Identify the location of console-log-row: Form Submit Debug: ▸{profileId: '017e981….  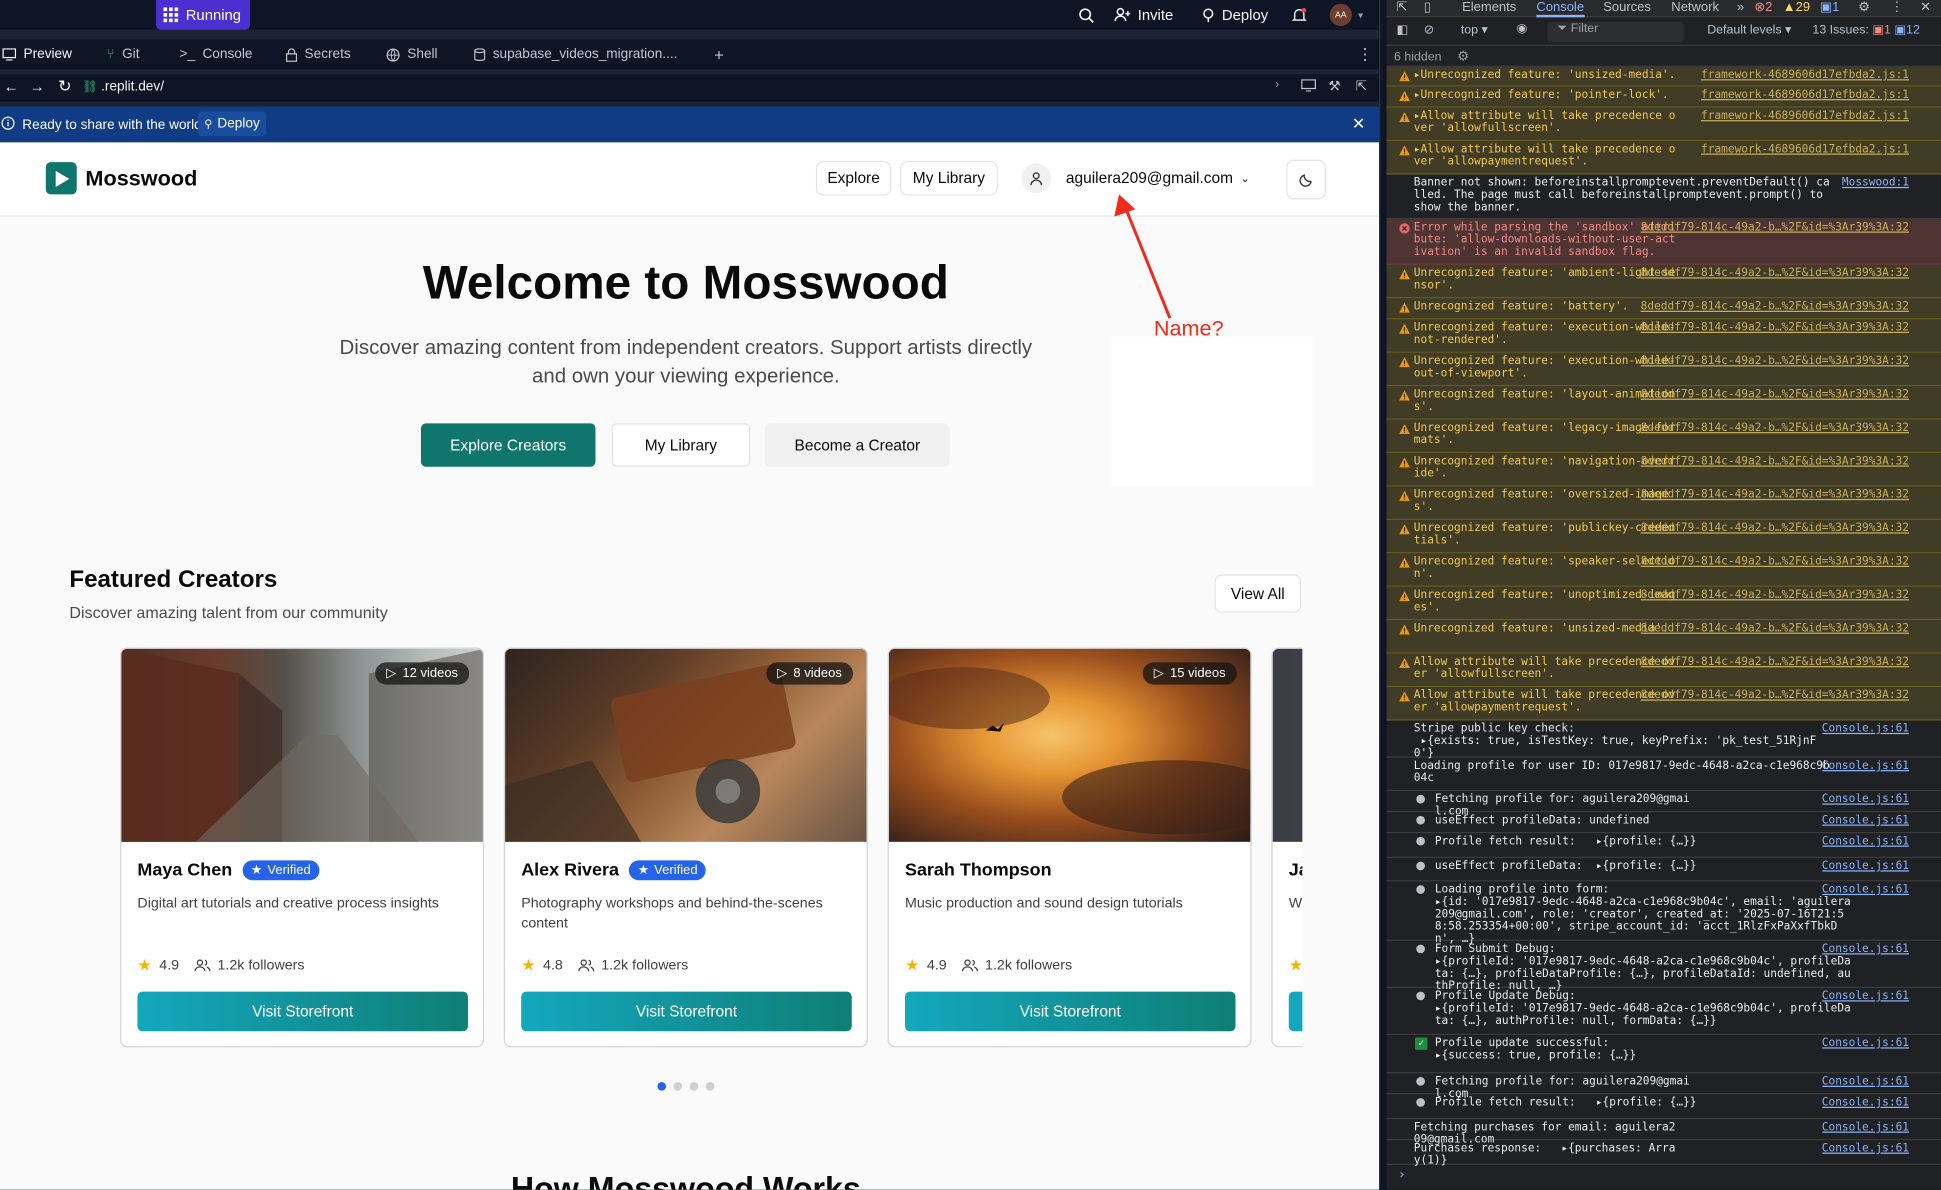
(1663, 967).